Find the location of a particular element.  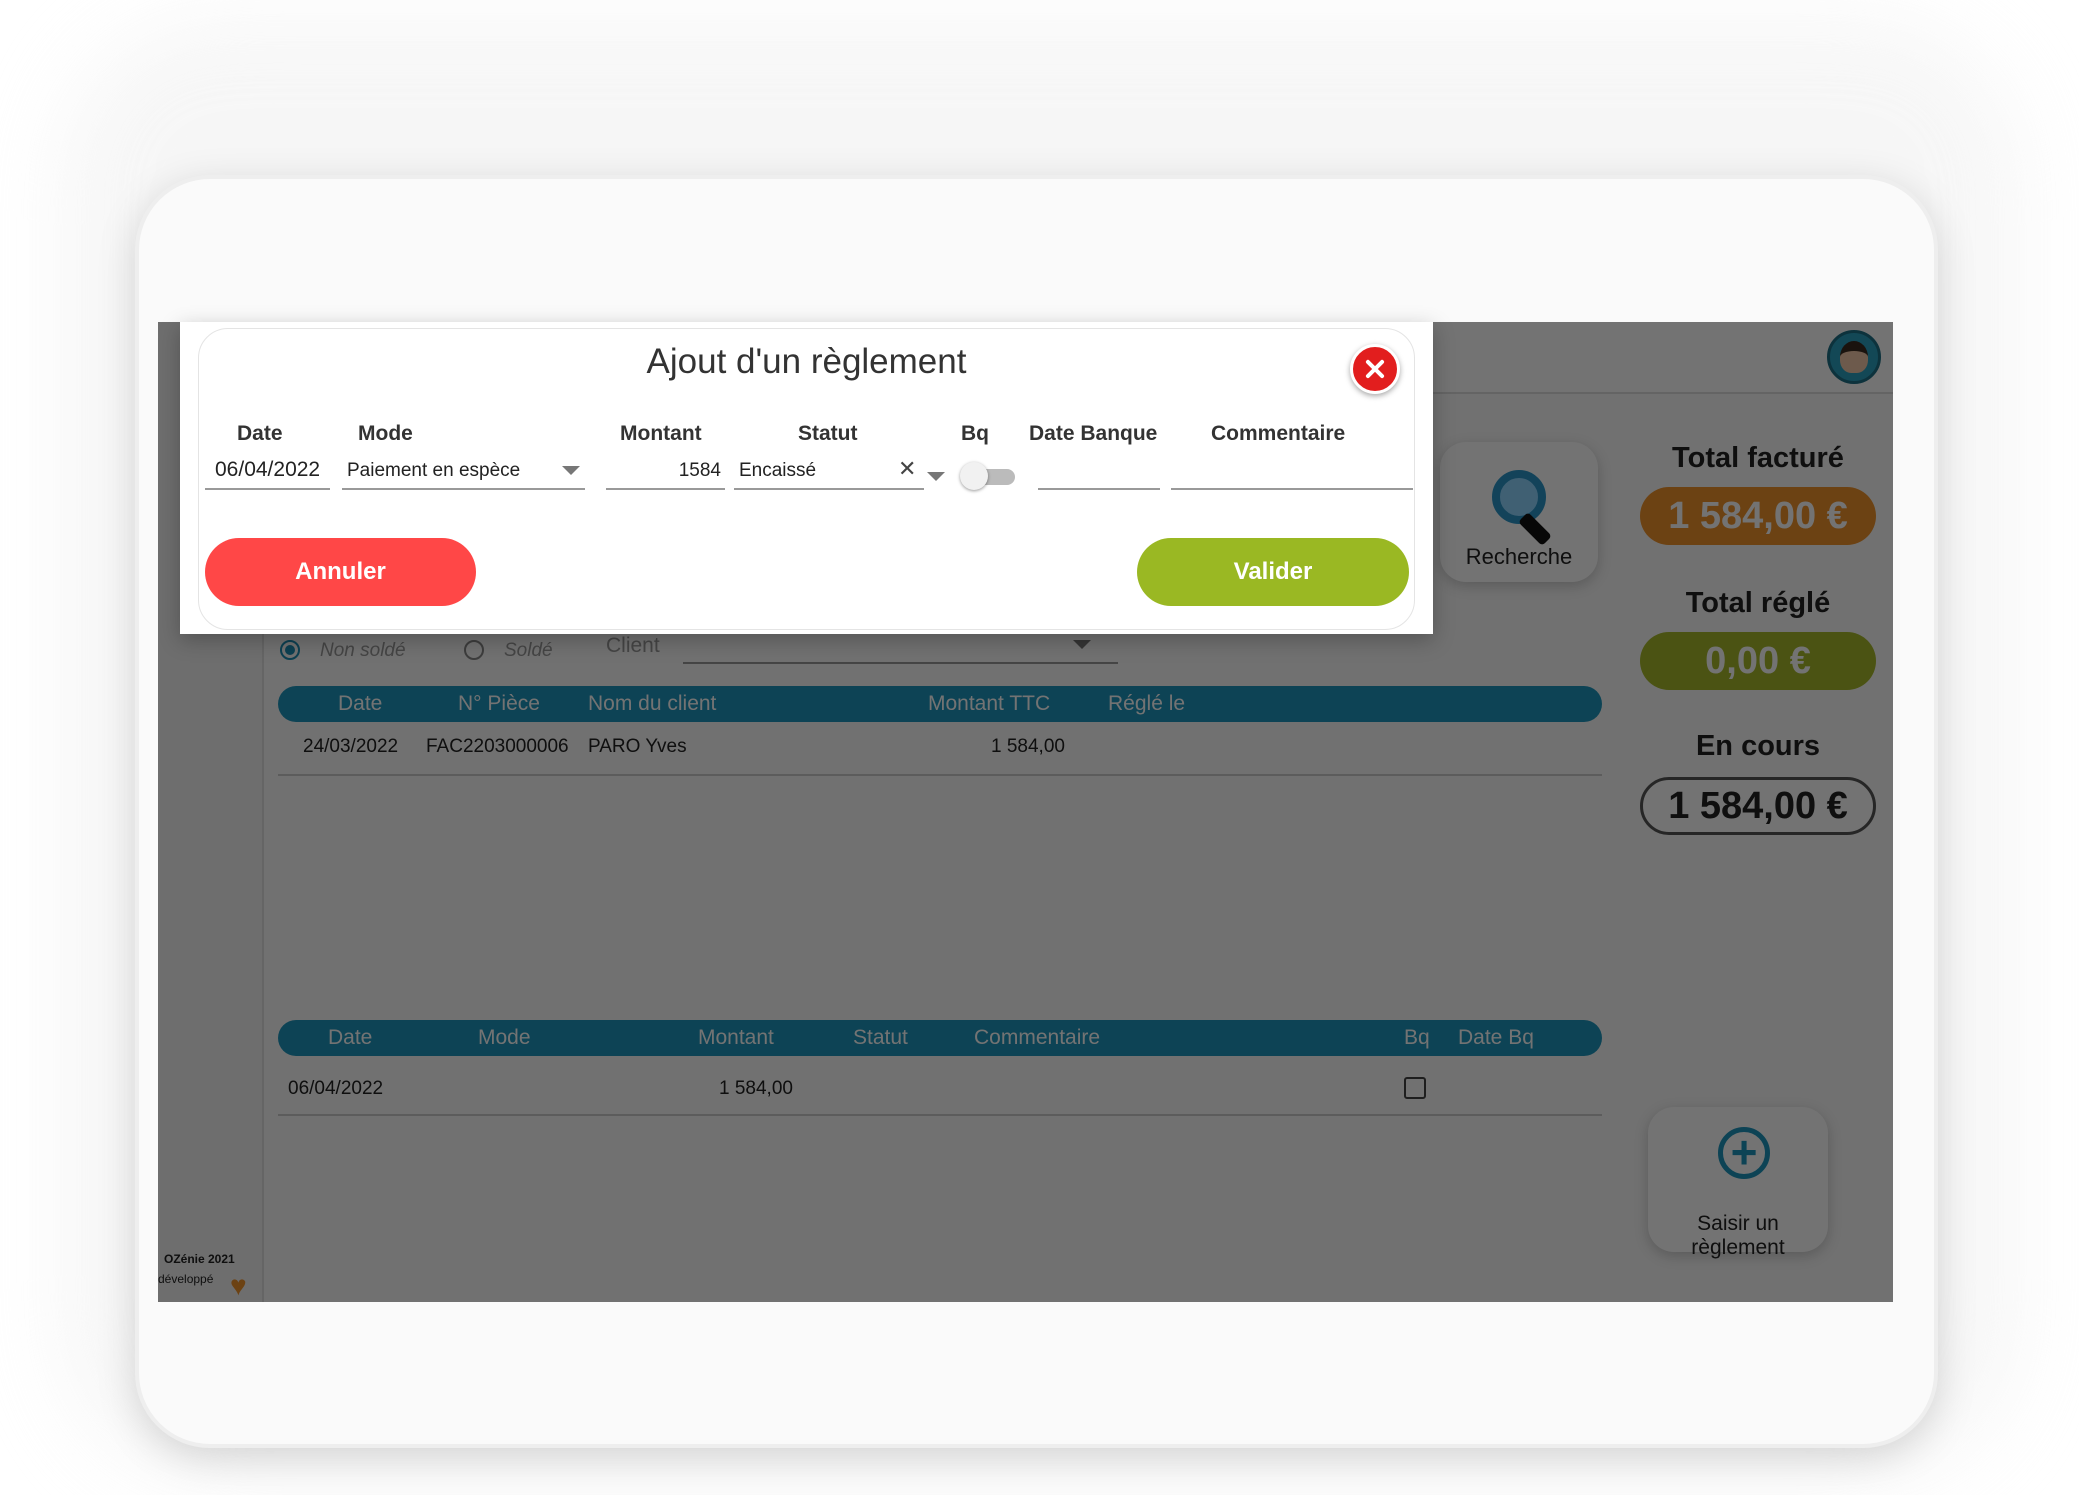

payment-date: 06/04/2022 is located at coordinates (336, 1088).